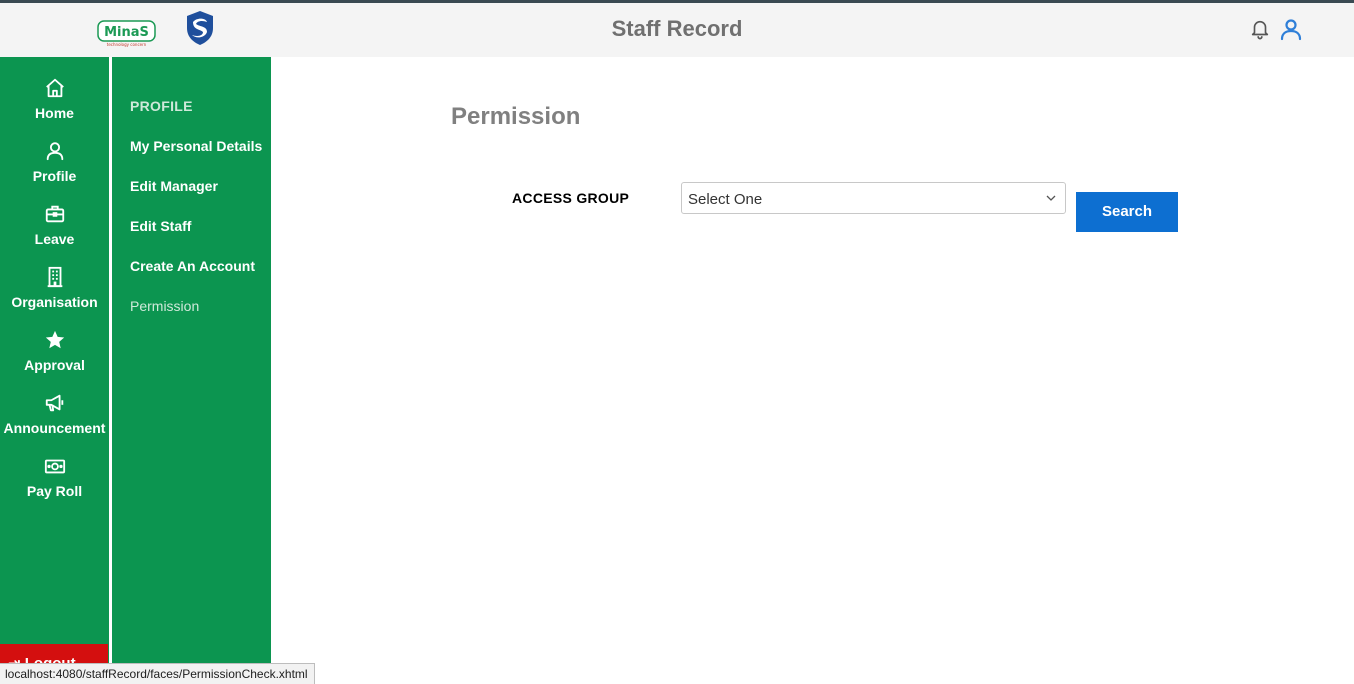 Image resolution: width=1354 pixels, height=684 pixels. What do you see at coordinates (54, 477) in the screenshot?
I see `rail-item-payroll: Pay Roll` at bounding box center [54, 477].